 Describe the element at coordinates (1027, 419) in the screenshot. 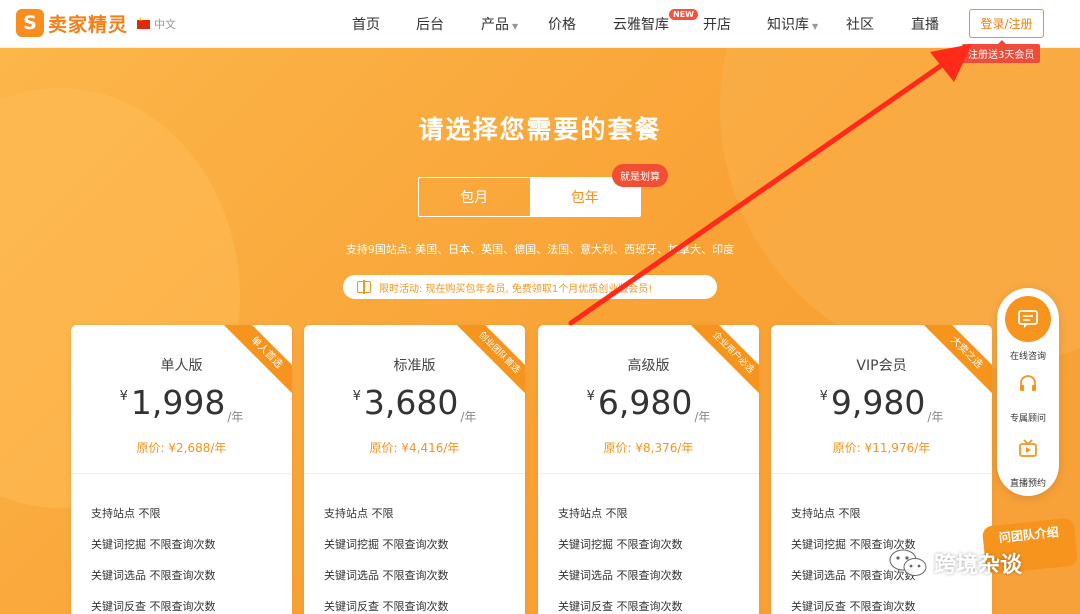

I see `advisor-label: 专属顾问` at that location.